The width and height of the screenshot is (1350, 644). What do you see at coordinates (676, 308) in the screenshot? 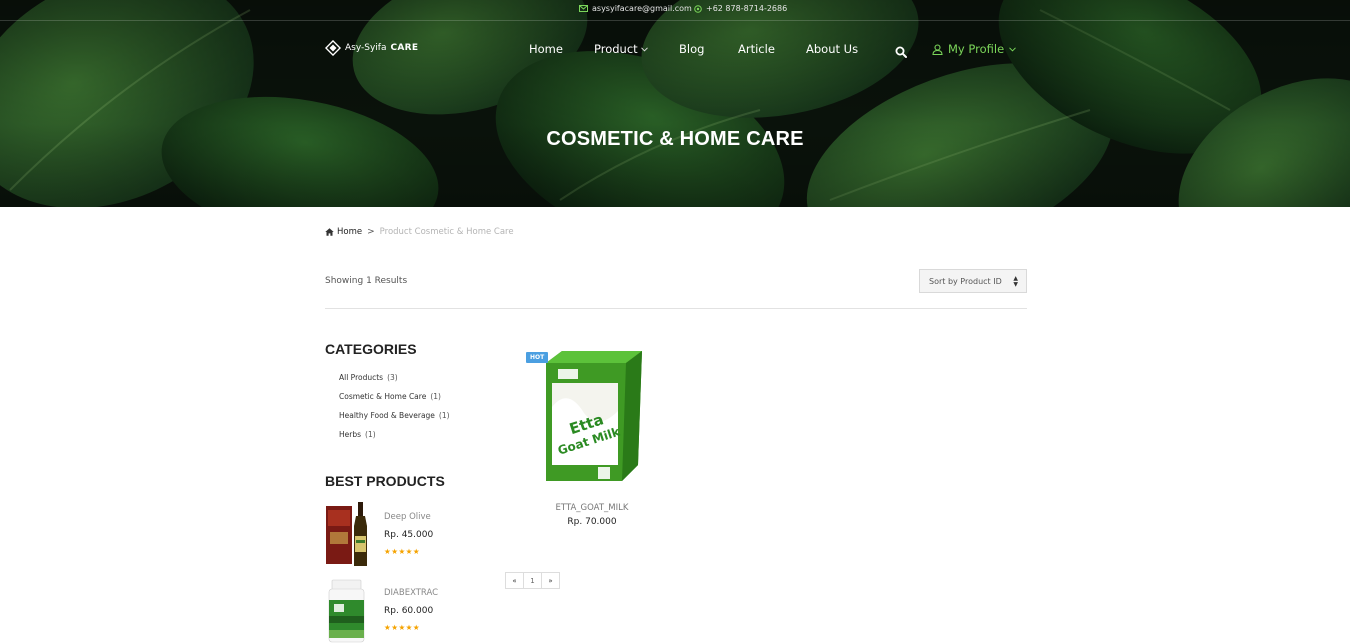
I see `results-divider` at bounding box center [676, 308].